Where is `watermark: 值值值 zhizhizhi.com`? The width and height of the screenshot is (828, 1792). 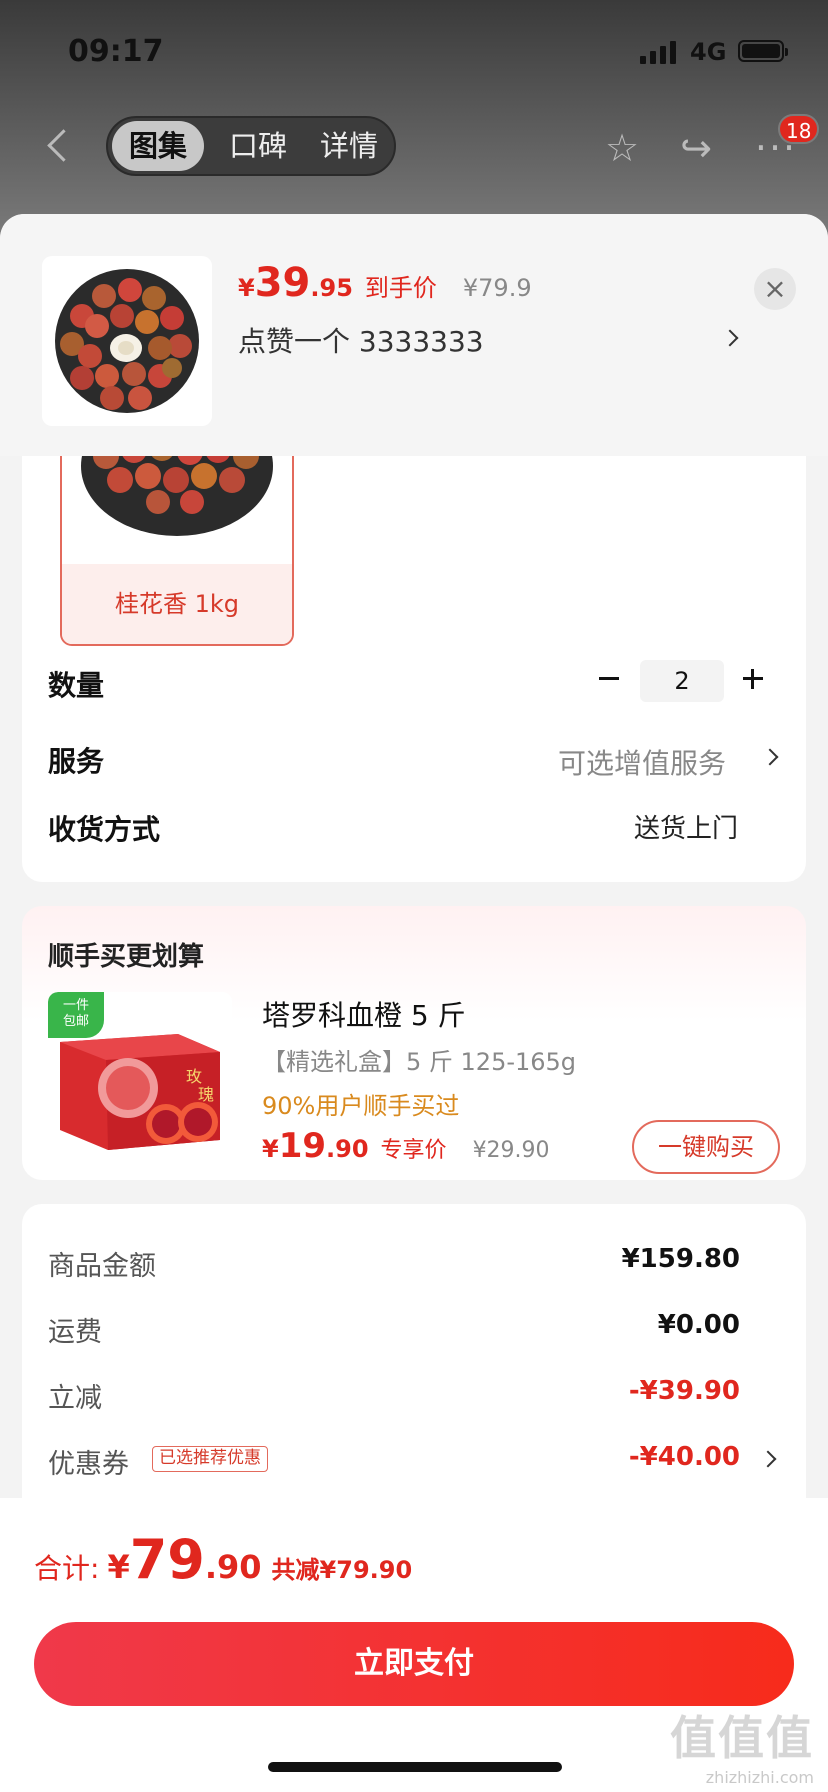
watermark: 值值值 zhizhizhi.com is located at coordinates (742, 1744).